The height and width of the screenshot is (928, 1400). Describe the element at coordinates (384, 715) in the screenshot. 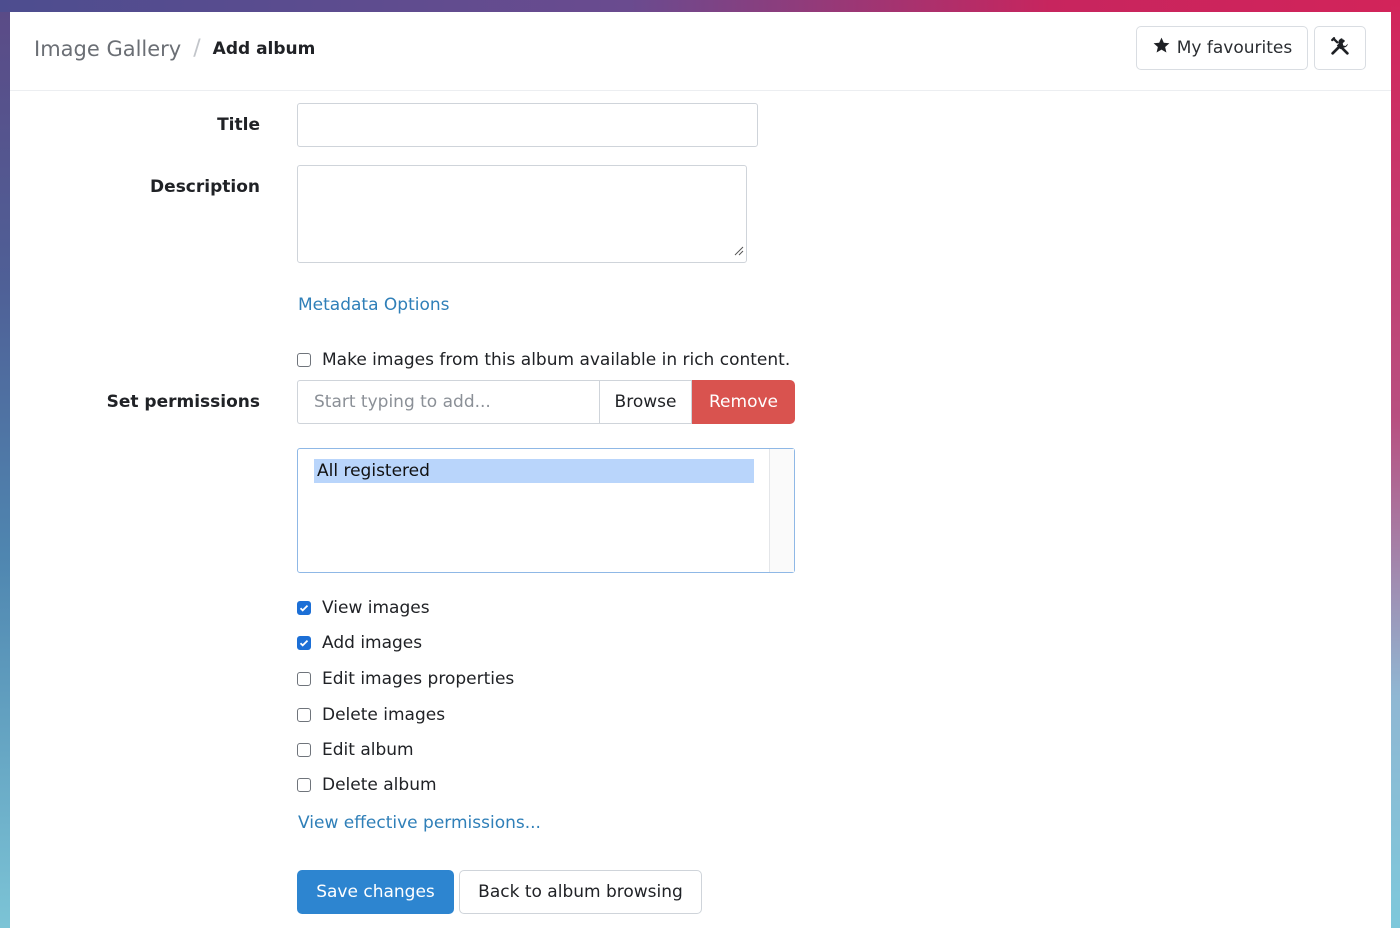

I see `delete-images-label: Delete images` at that location.